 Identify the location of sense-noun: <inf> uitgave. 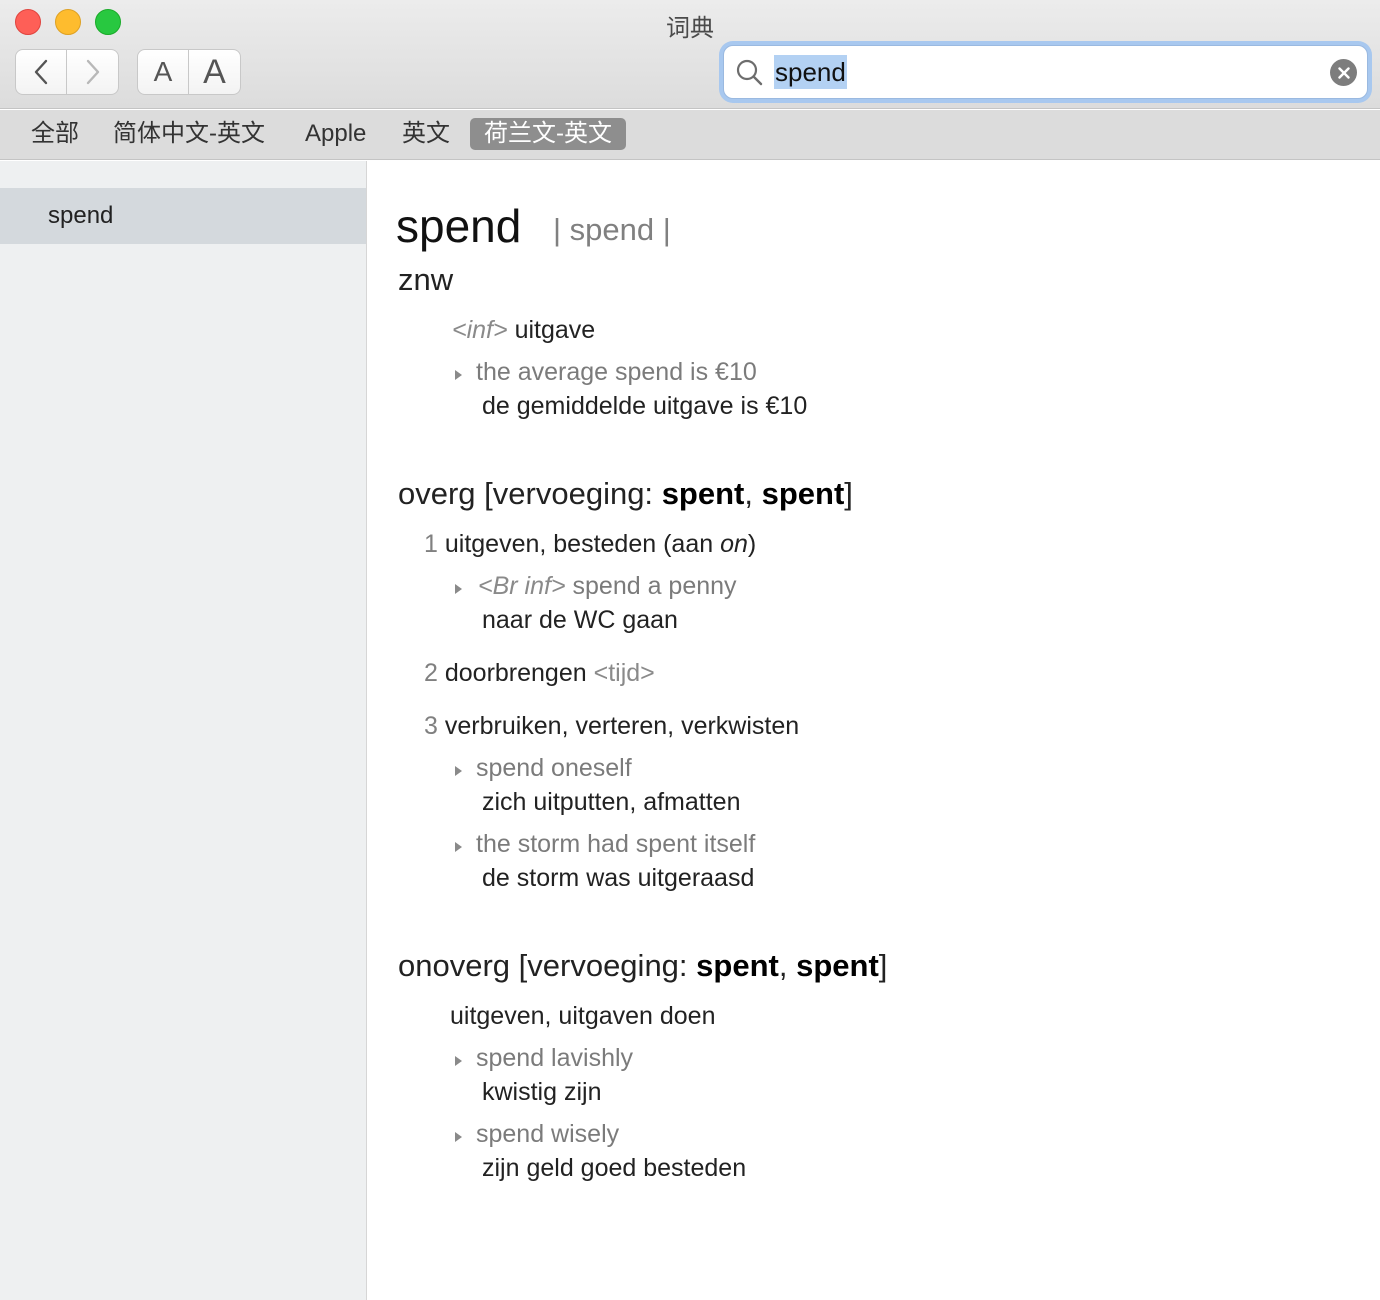
(523, 330).